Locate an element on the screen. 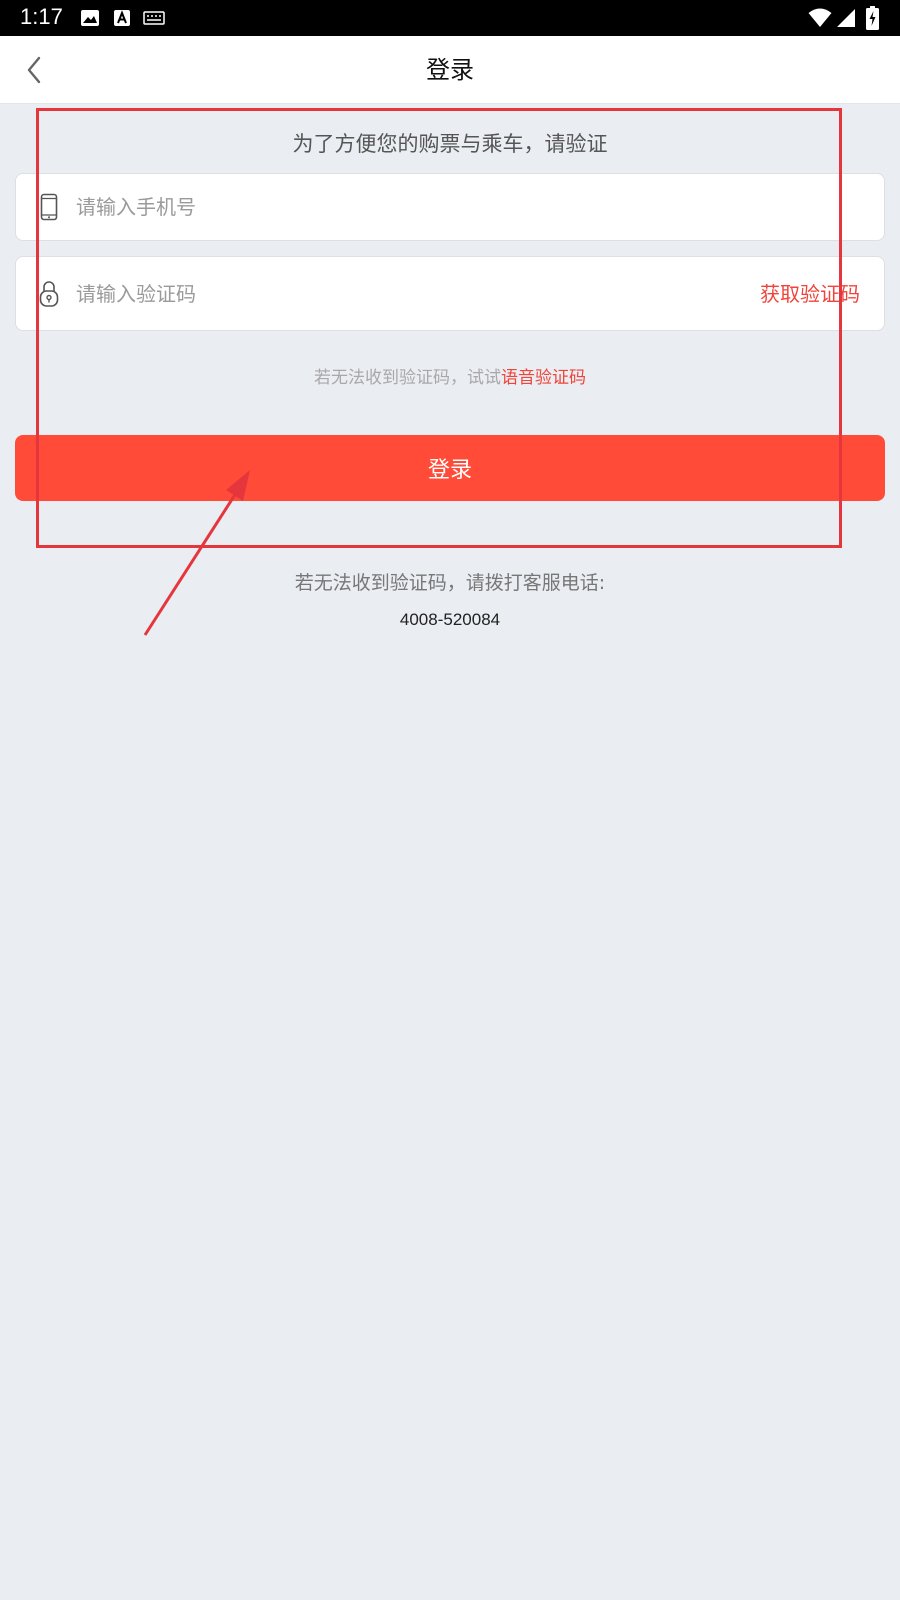  image-icon is located at coordinates (90, 18).